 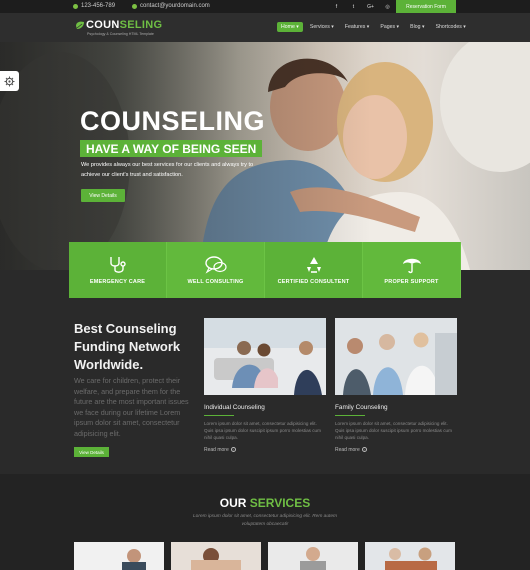 What do you see at coordinates (91, 452) in the screenshot?
I see `intro-view-details-button: View Details` at bounding box center [91, 452].